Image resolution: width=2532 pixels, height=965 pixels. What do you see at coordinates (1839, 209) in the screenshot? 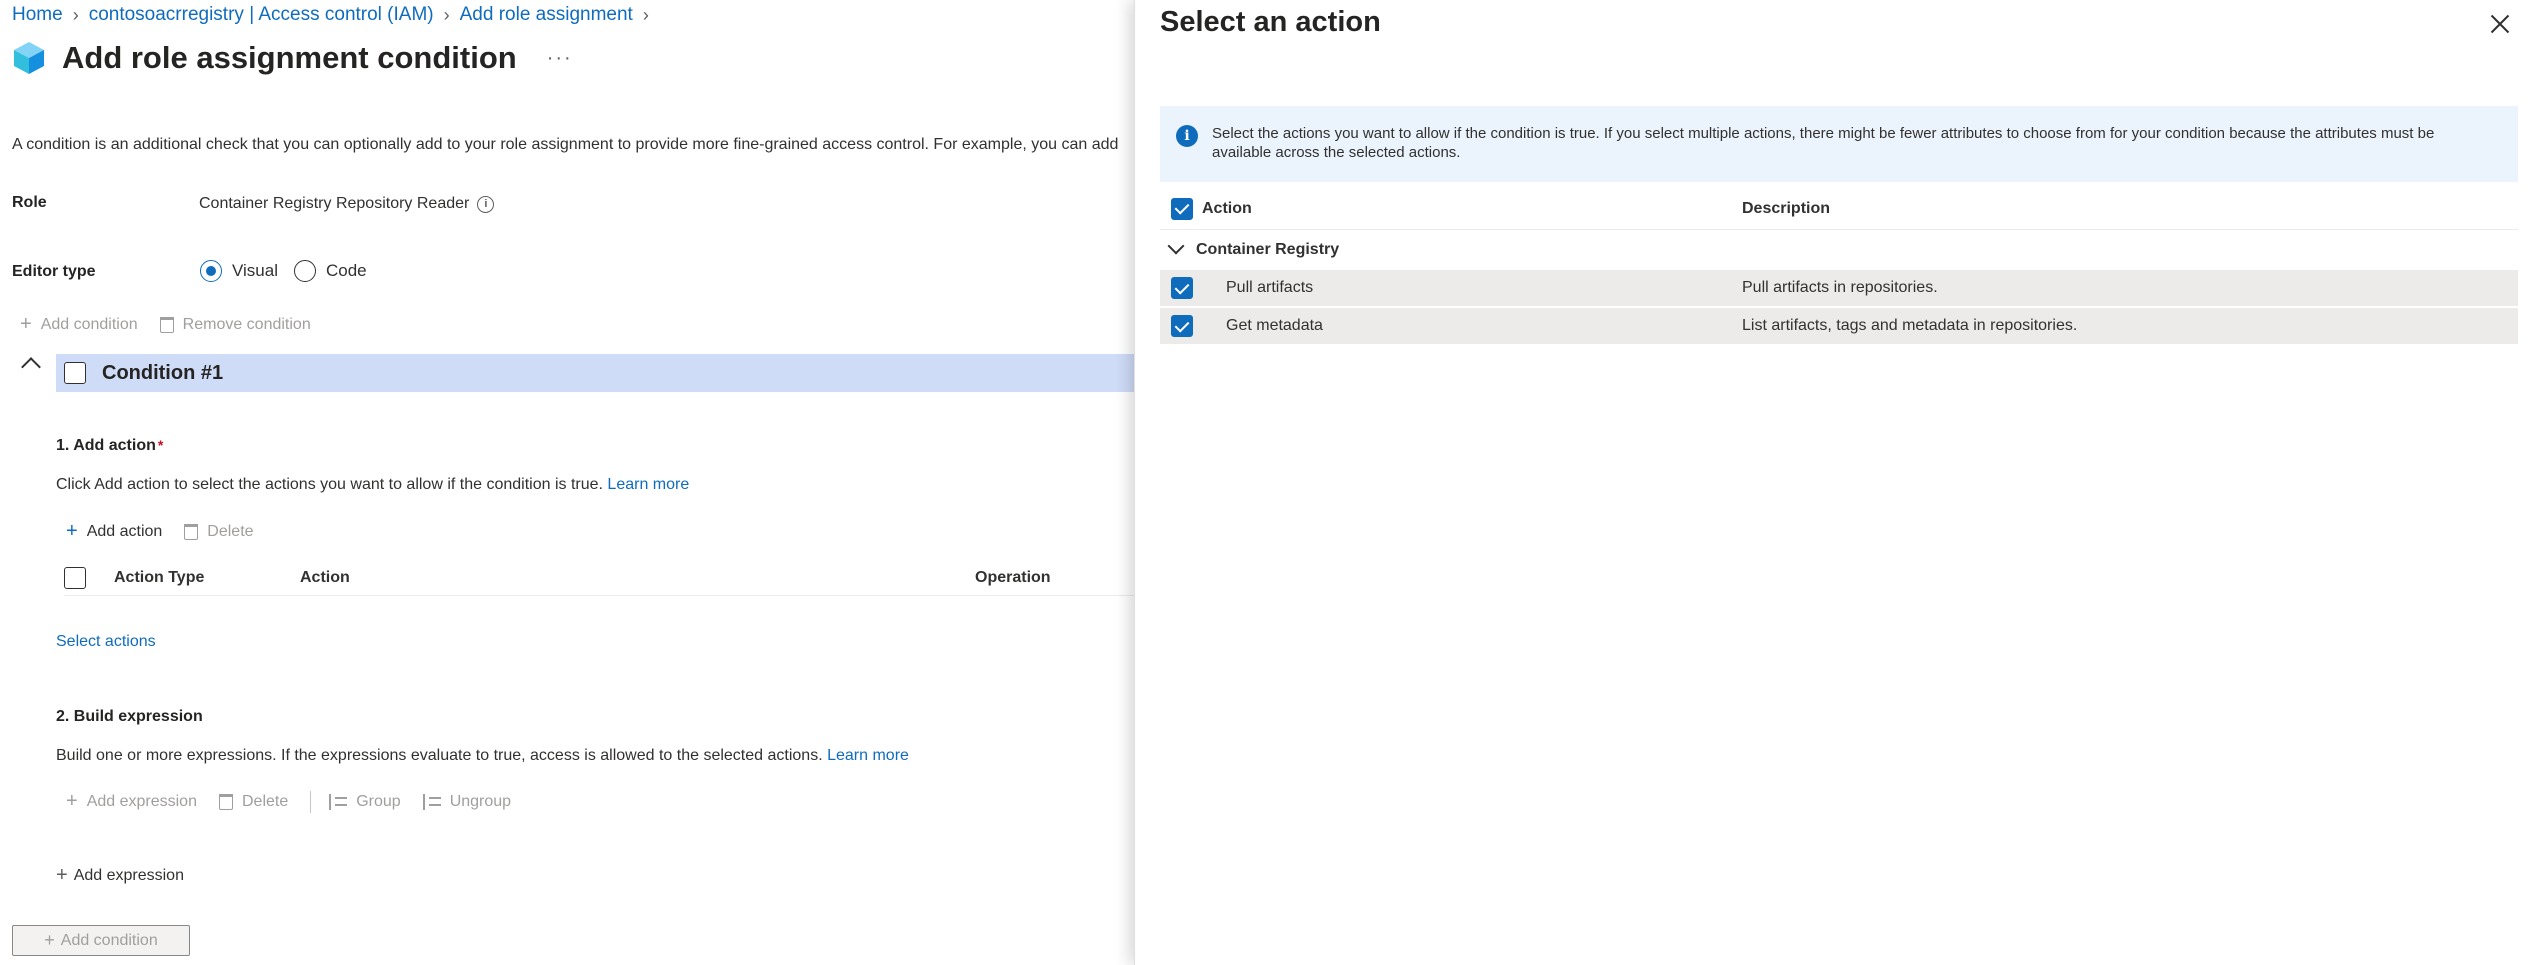
I see `table-header: Action Description` at bounding box center [1839, 209].